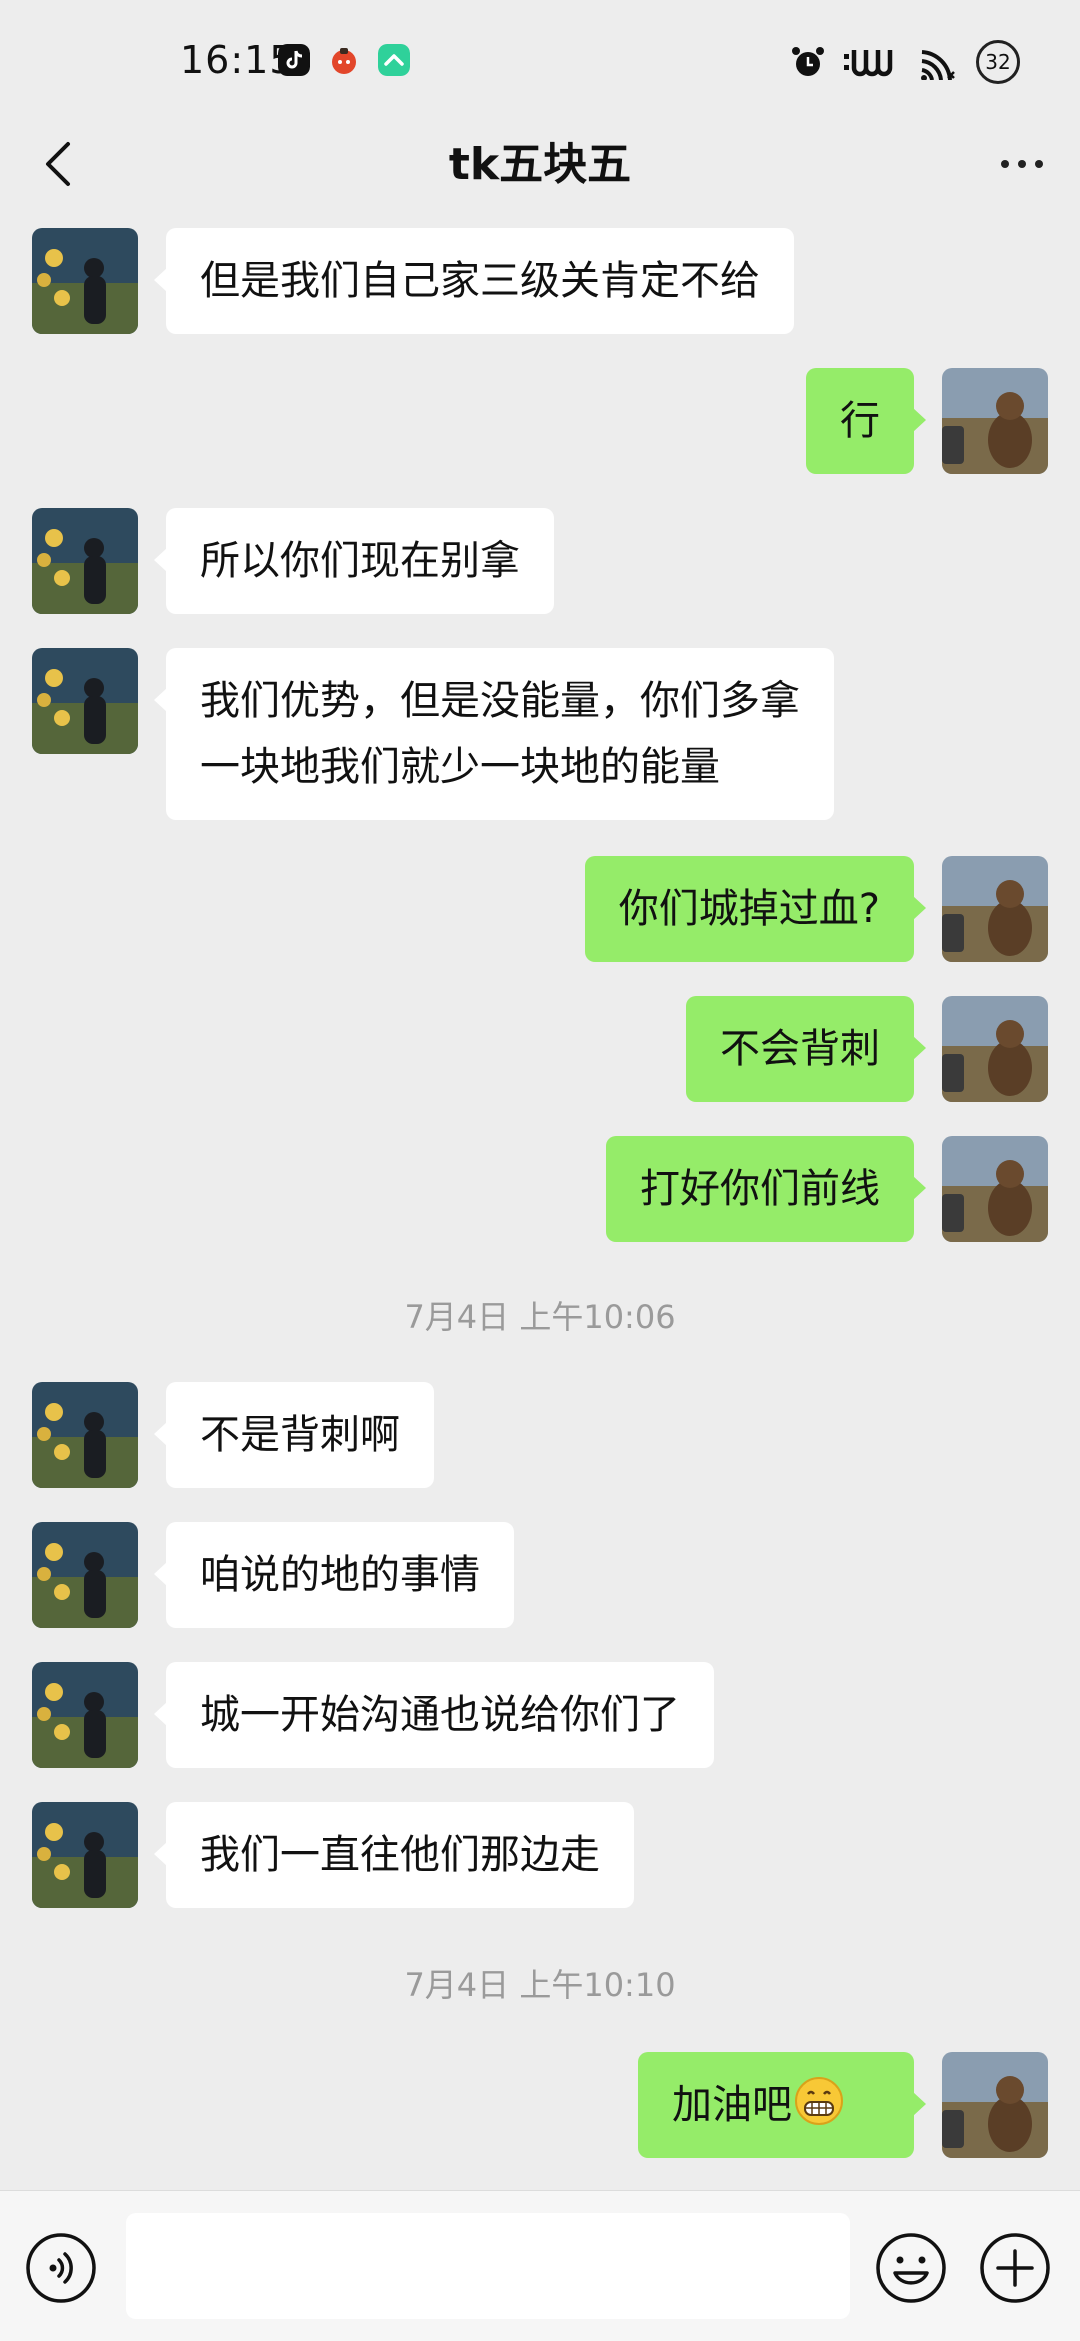 Image resolution: width=1080 pixels, height=2341 pixels. What do you see at coordinates (488, 2266) in the screenshot?
I see `message-input` at bounding box center [488, 2266].